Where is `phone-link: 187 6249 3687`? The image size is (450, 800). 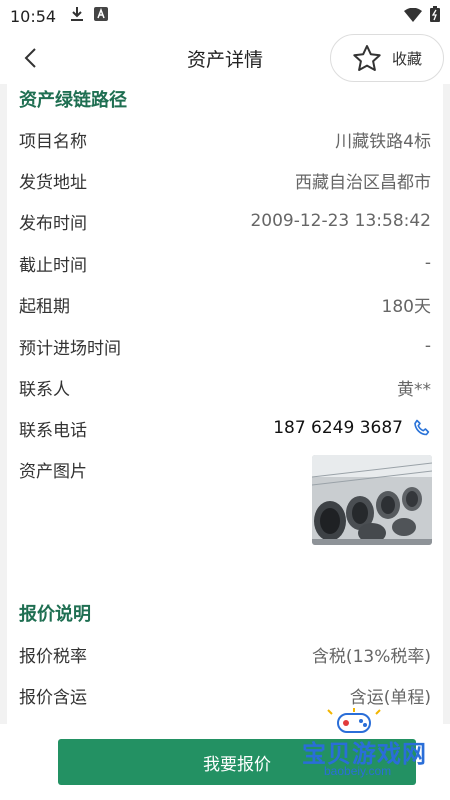
phone-link: 187 6249 3687 is located at coordinates (352, 428).